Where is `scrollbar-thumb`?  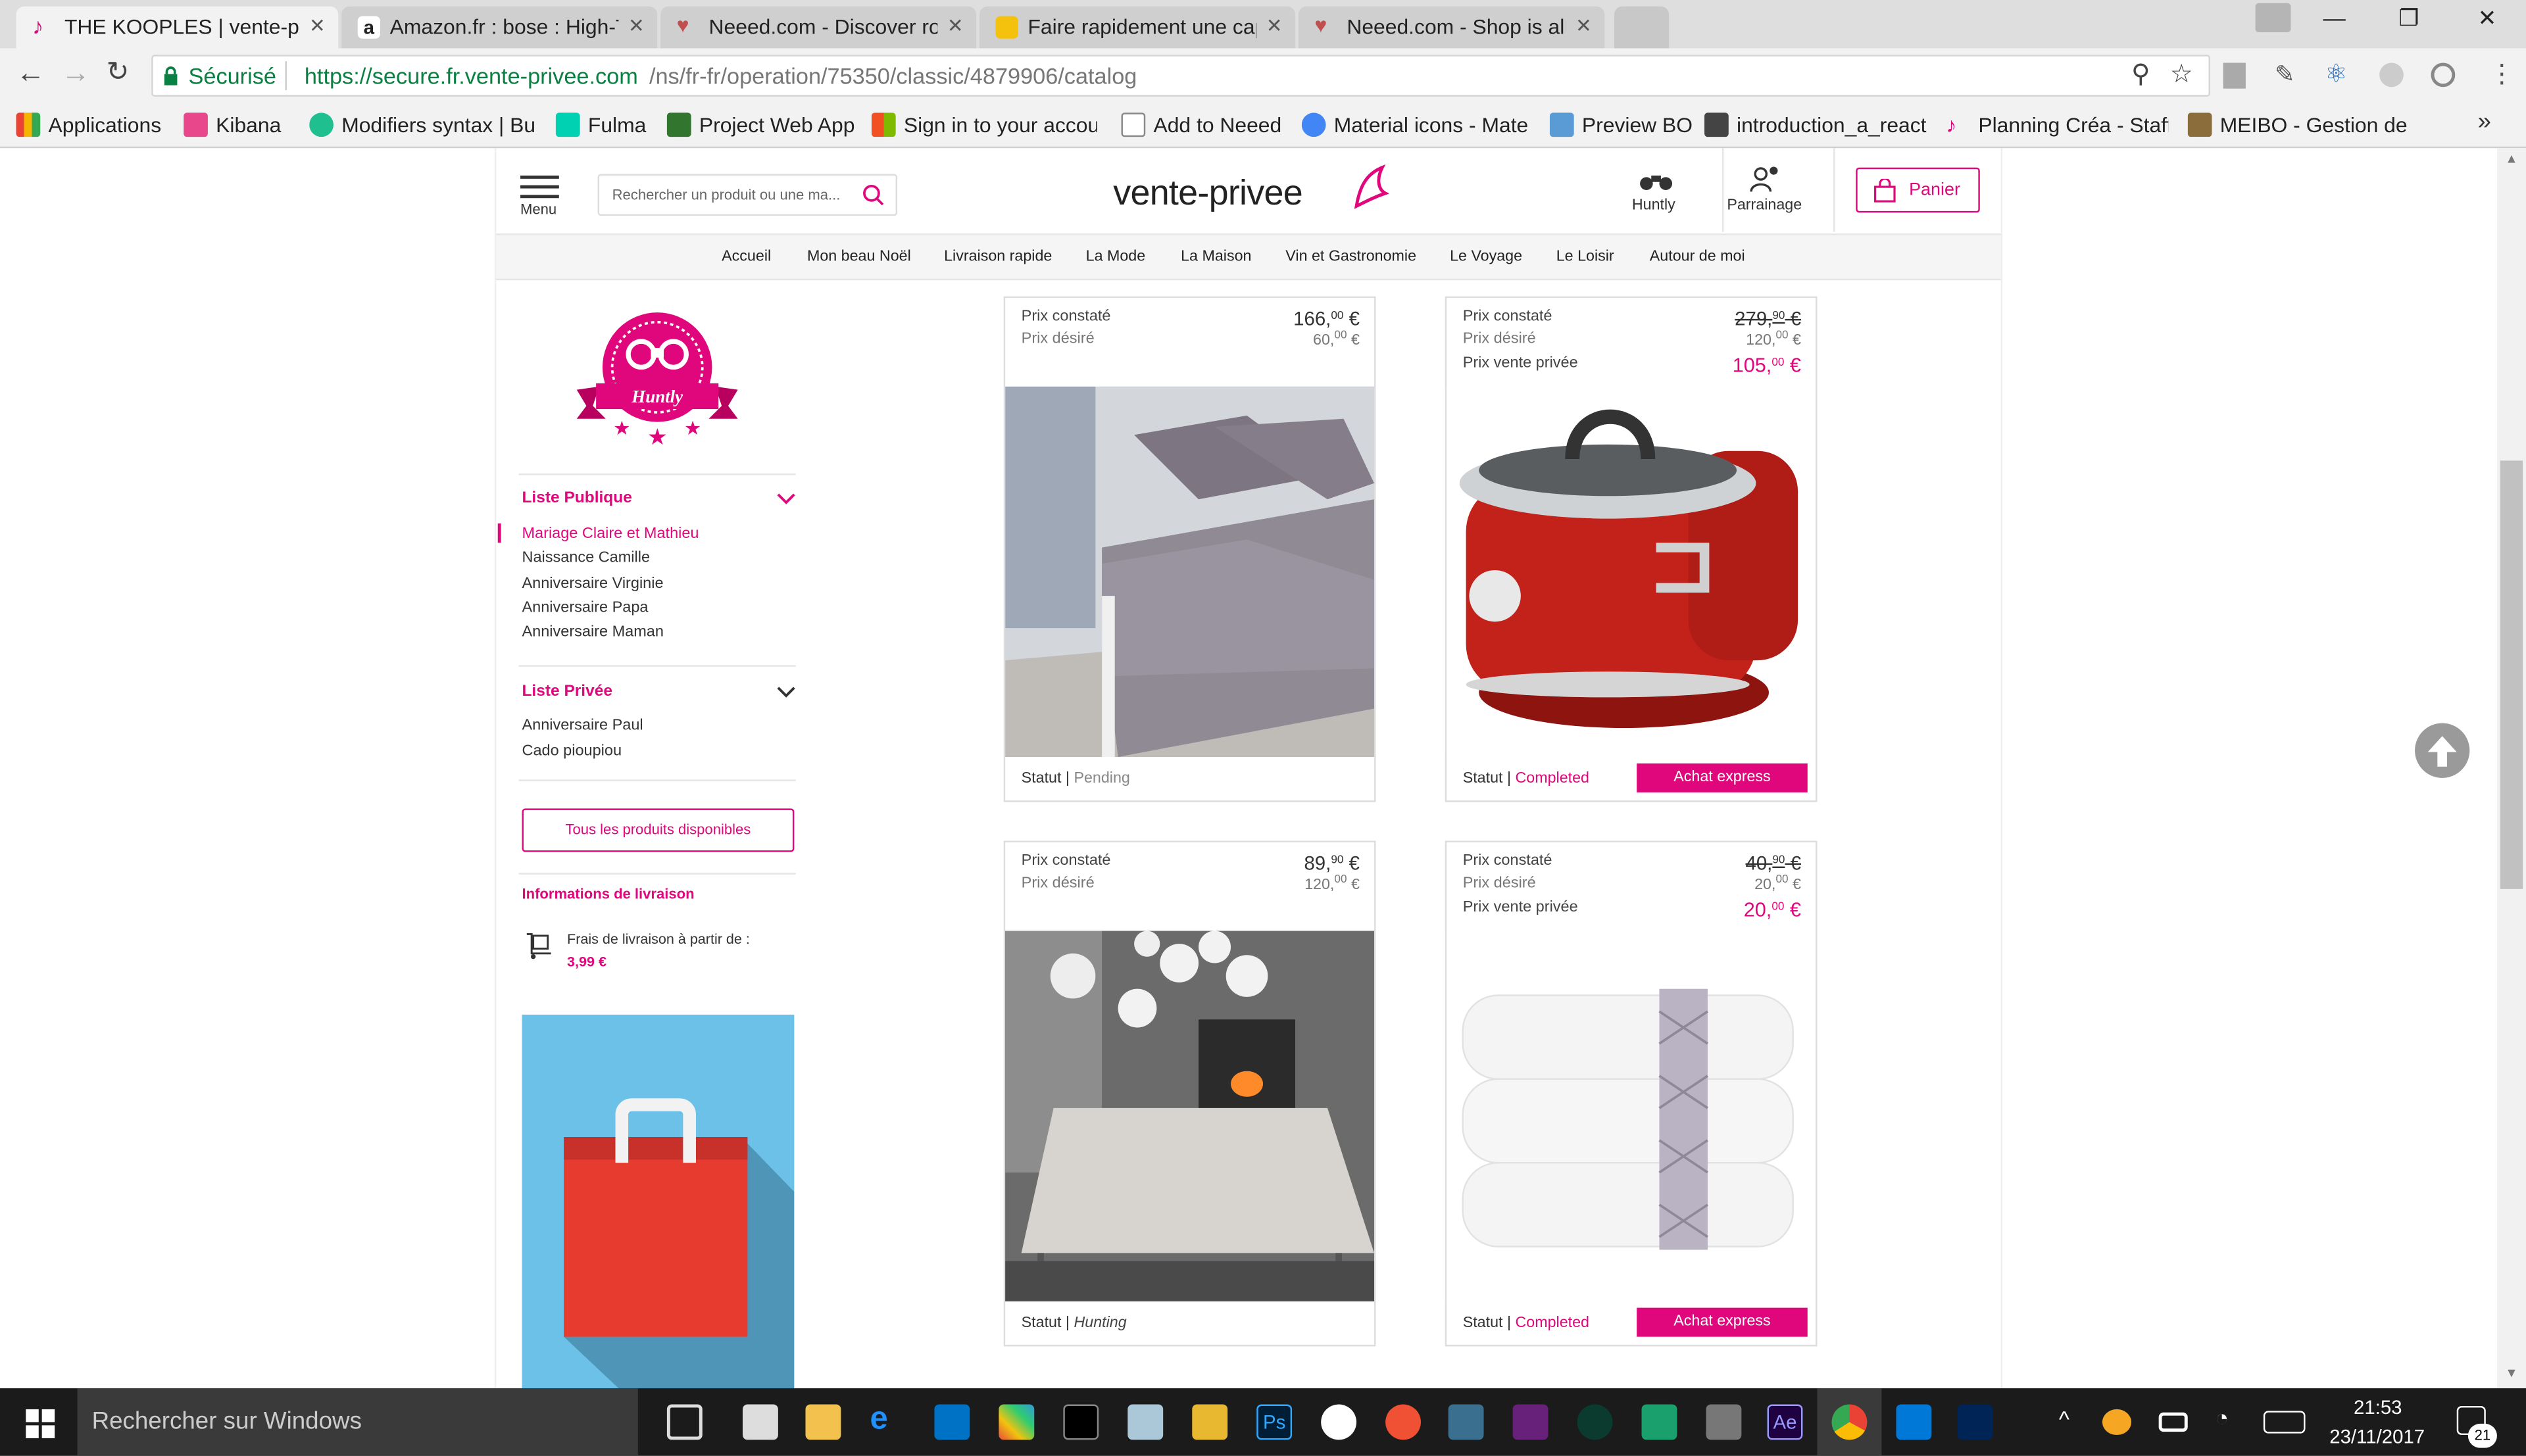
scrollbar-thumb is located at coordinates (2511, 674).